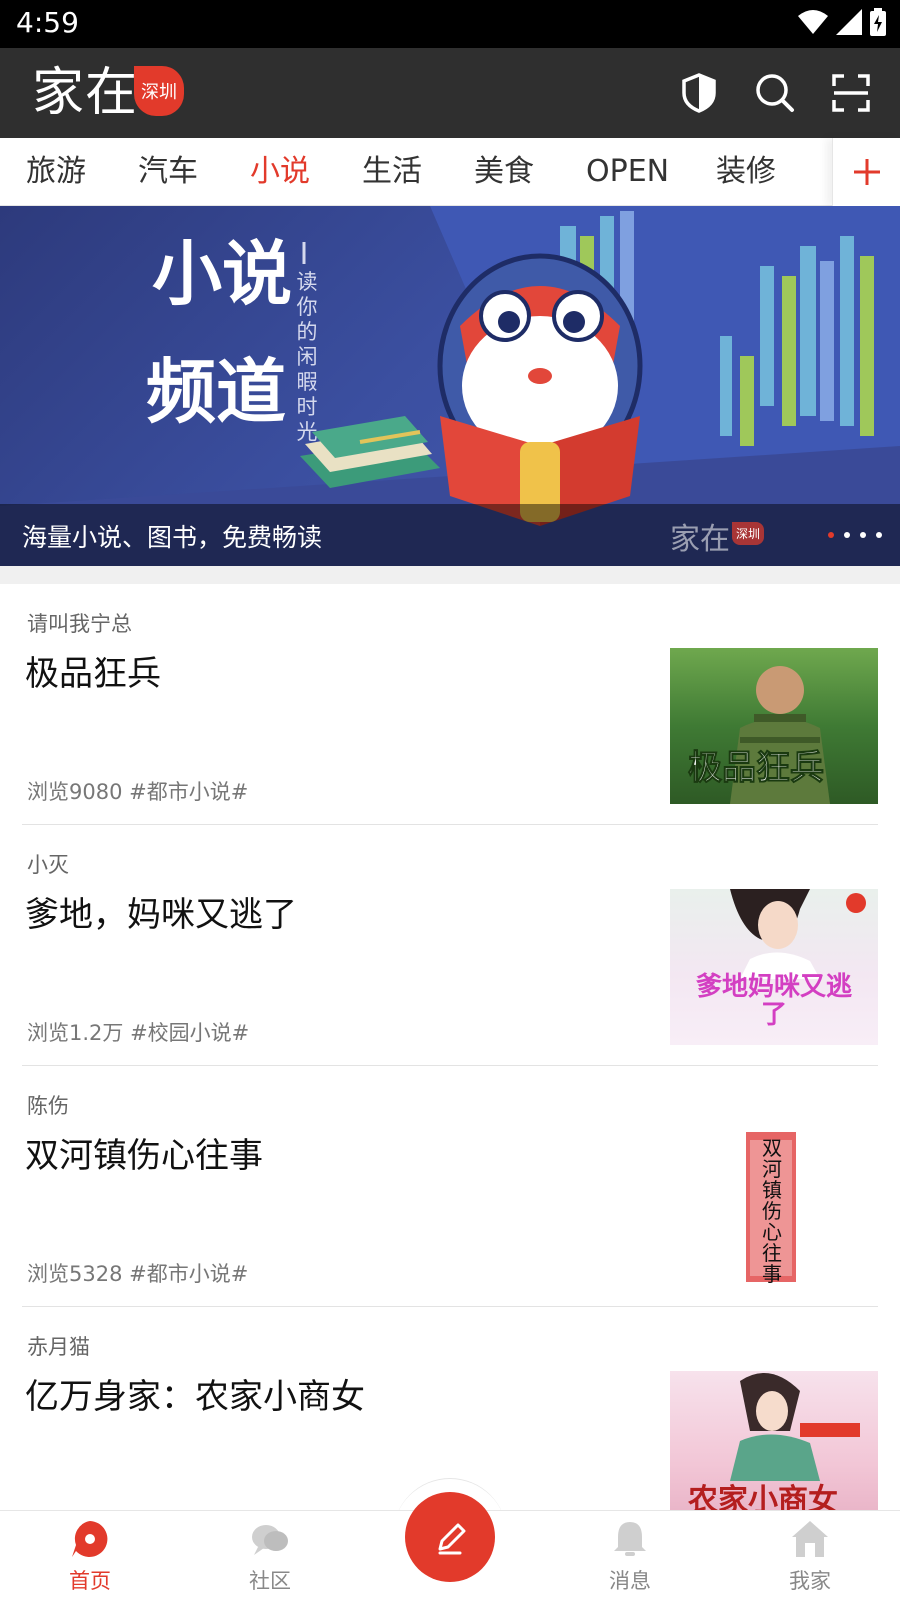 The image size is (900, 1600). Describe the element at coordinates (450, 535) in the screenshot. I see `banner-caption-bar: 海量小说、图书，免费畅读 家在 深圳` at that location.